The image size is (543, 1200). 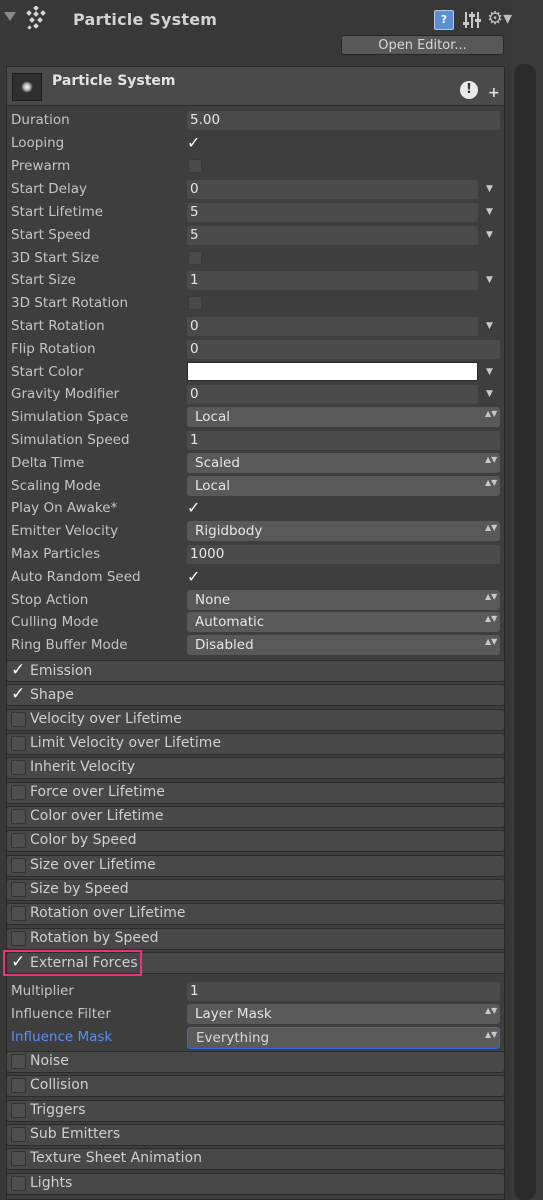 I want to click on preset-sliders-icon, so click(x=472, y=20).